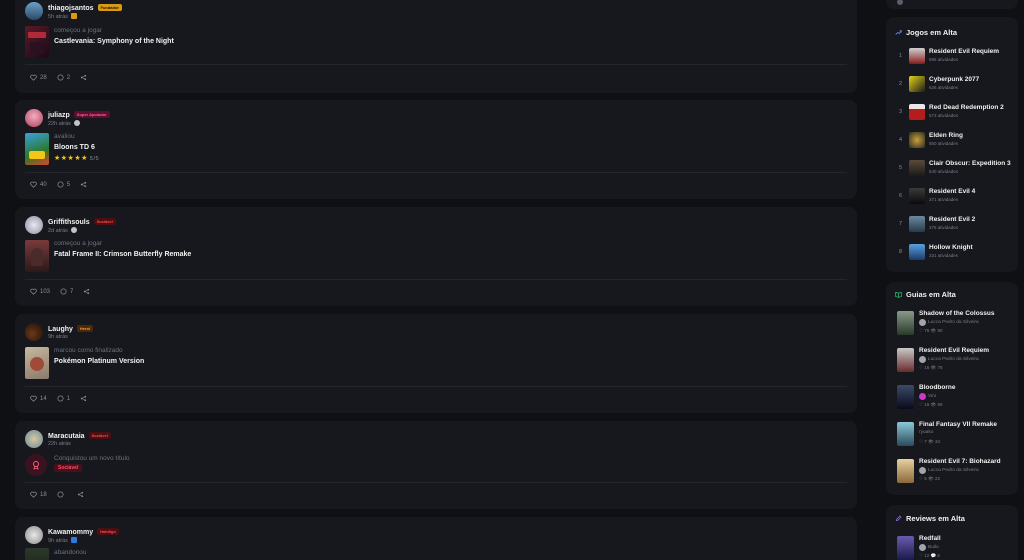 The image size is (1024, 560). Describe the element at coordinates (952, 86) in the screenshot. I see `trending-game-item: 2 Cyberpunk 2077 626 atividades` at that location.